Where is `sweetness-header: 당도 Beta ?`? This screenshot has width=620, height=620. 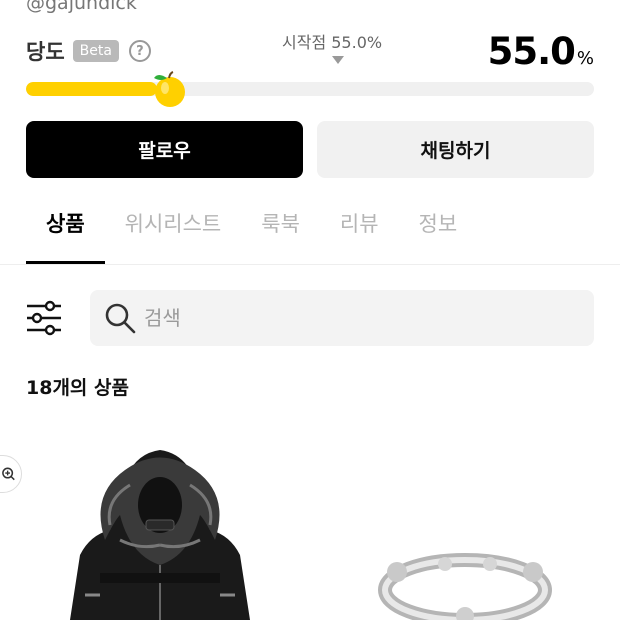
sweetness-header: 당도 Beta ? is located at coordinates (88, 51).